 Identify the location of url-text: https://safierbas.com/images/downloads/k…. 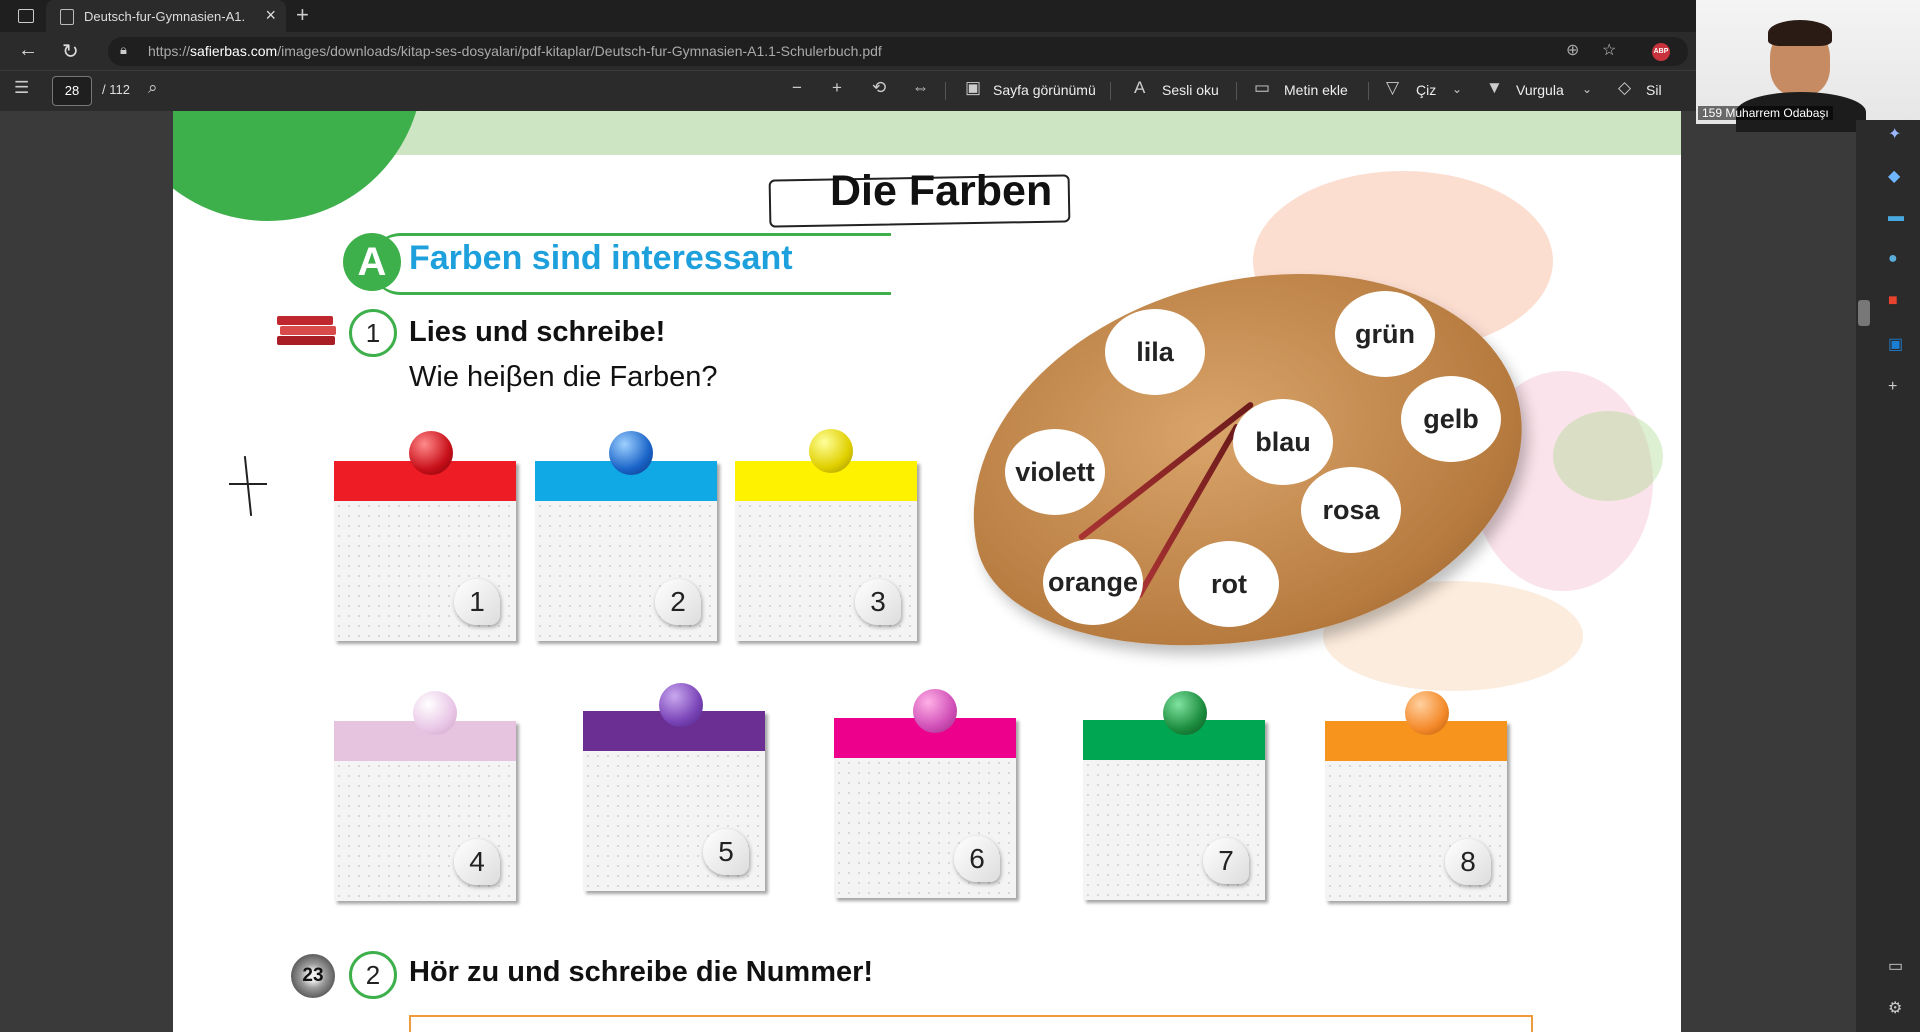
(515, 51).